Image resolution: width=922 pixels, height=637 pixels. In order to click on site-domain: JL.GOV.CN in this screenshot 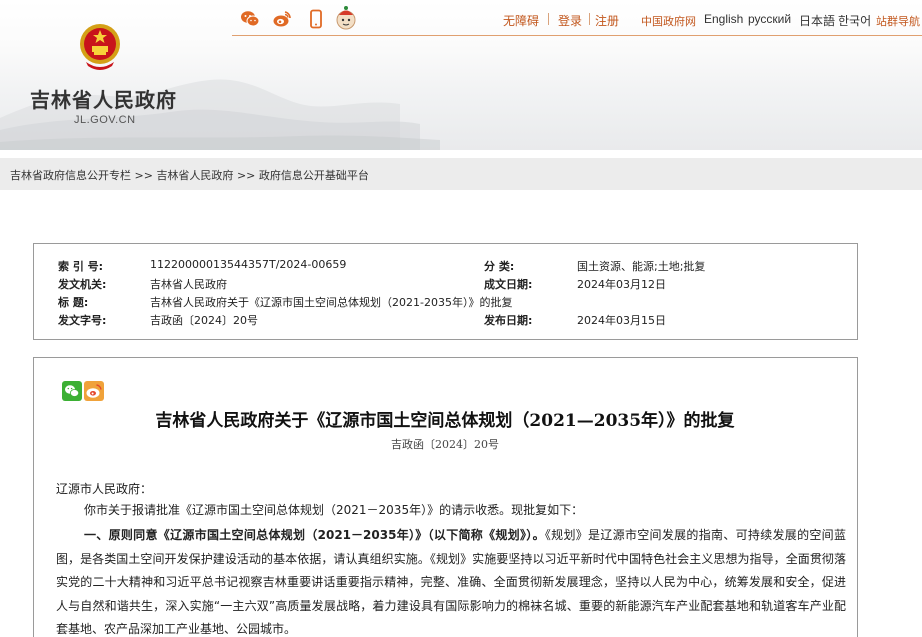, I will do `click(105, 120)`.